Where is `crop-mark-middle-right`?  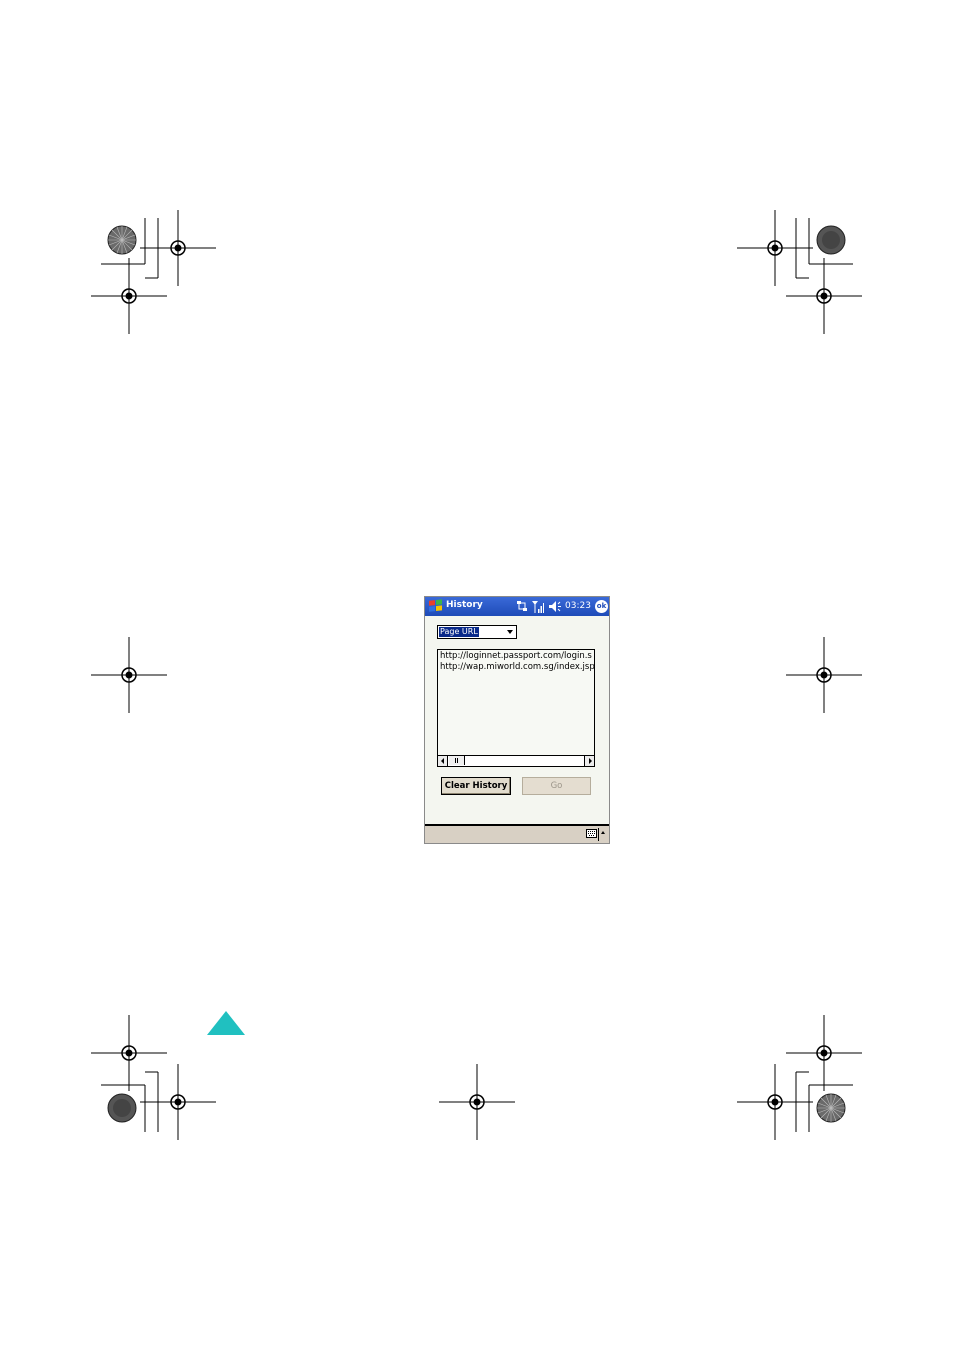
crop-mark-middle-right is located at coordinates (824, 675).